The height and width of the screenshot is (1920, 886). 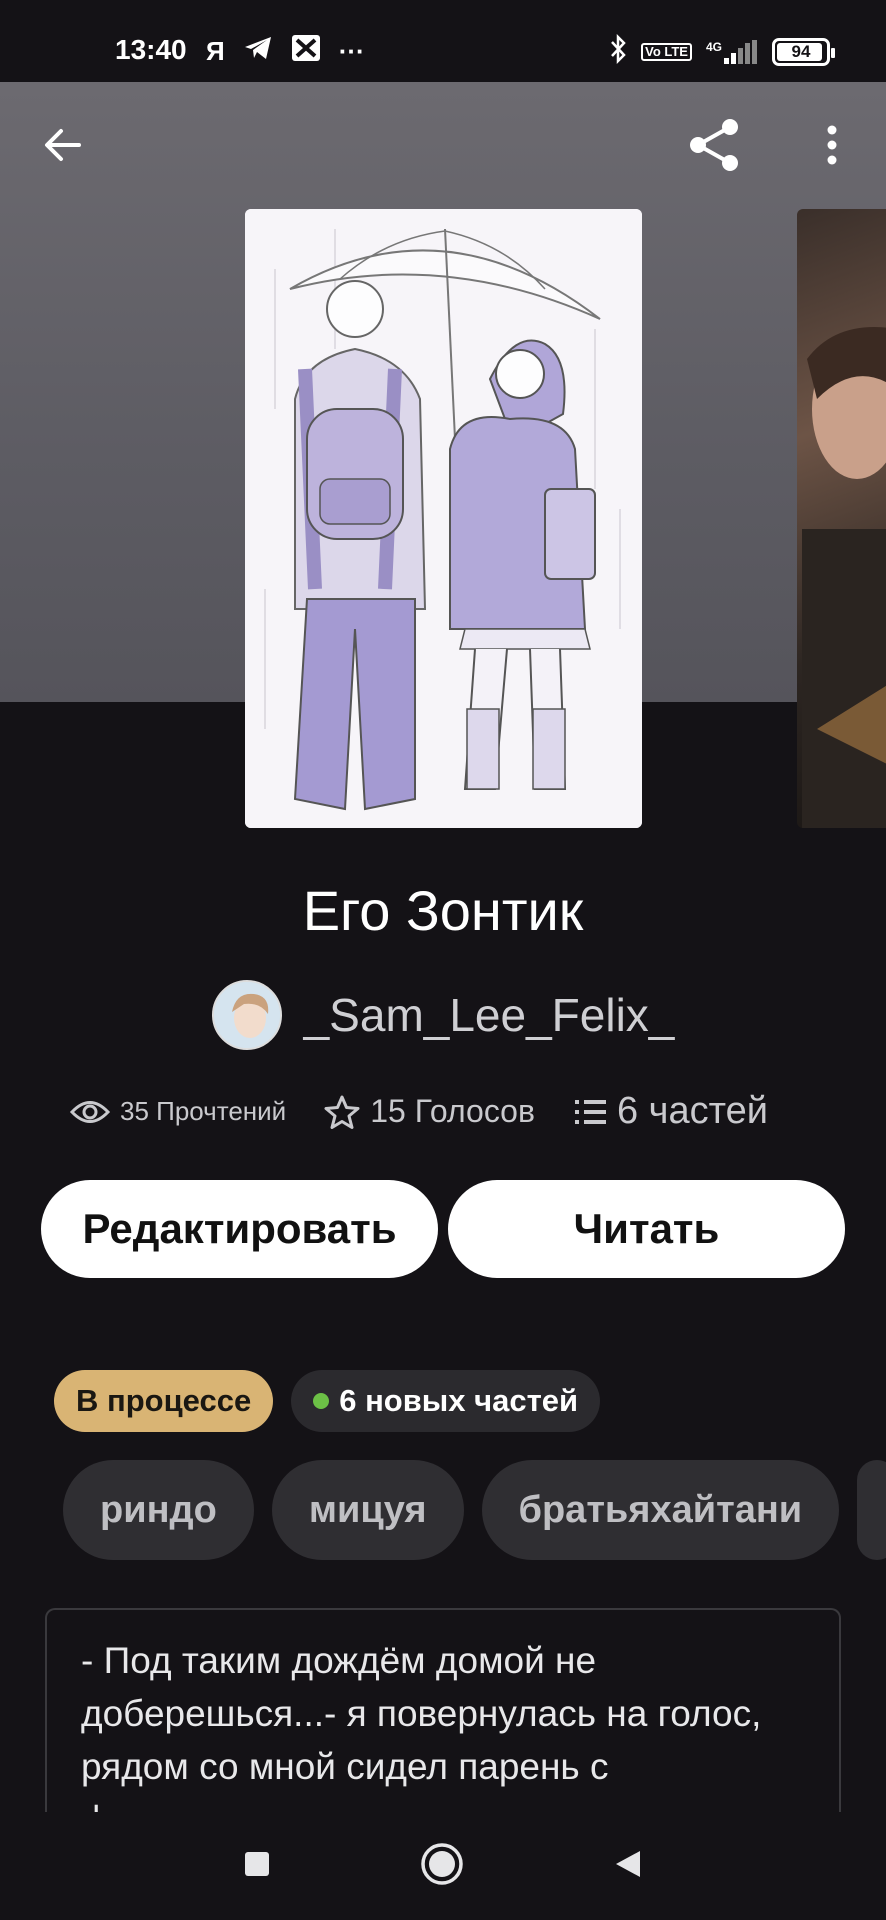 I want to click on circle-icon, so click(x=442, y=1863).